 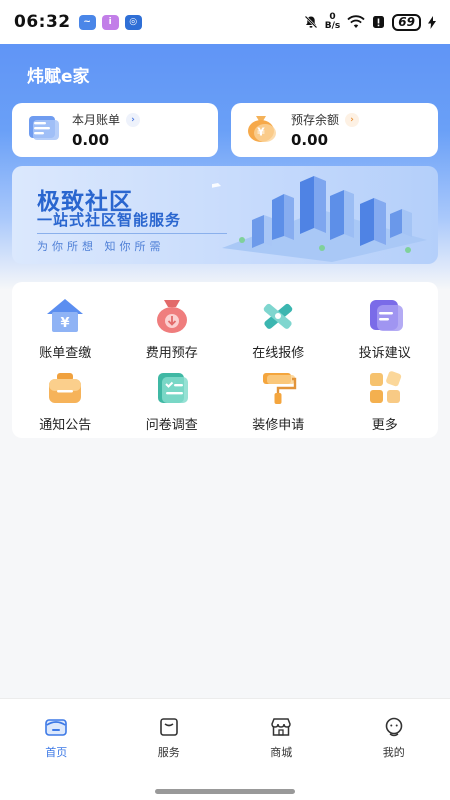 I want to click on feedback-icon, so click(x=385, y=316).